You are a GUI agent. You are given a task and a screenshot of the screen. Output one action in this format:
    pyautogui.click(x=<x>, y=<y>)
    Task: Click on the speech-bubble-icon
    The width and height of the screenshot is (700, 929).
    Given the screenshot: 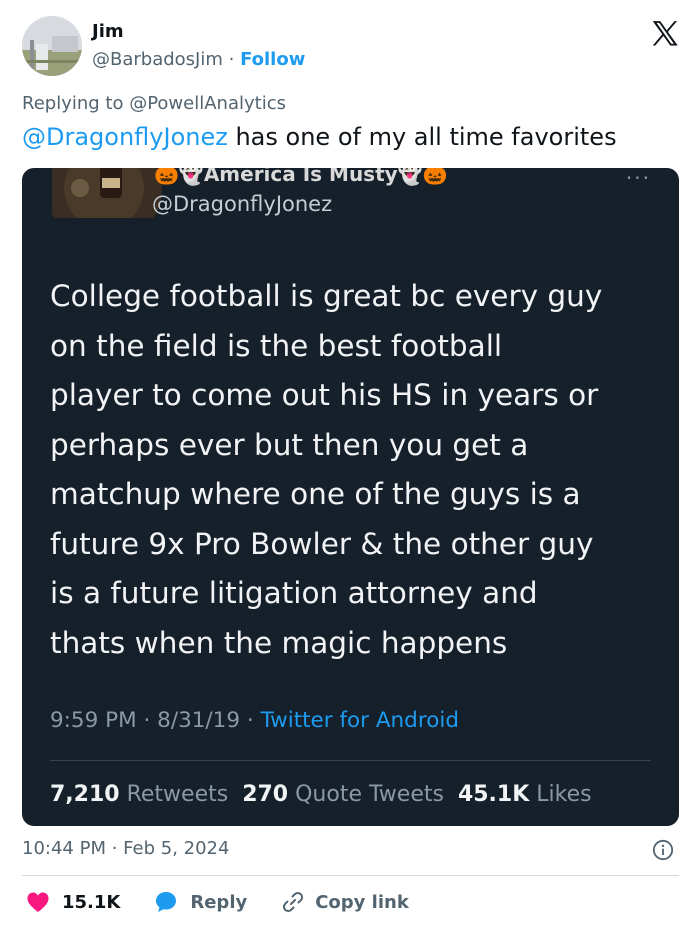 What is the action you would take?
    pyautogui.click(x=166, y=902)
    